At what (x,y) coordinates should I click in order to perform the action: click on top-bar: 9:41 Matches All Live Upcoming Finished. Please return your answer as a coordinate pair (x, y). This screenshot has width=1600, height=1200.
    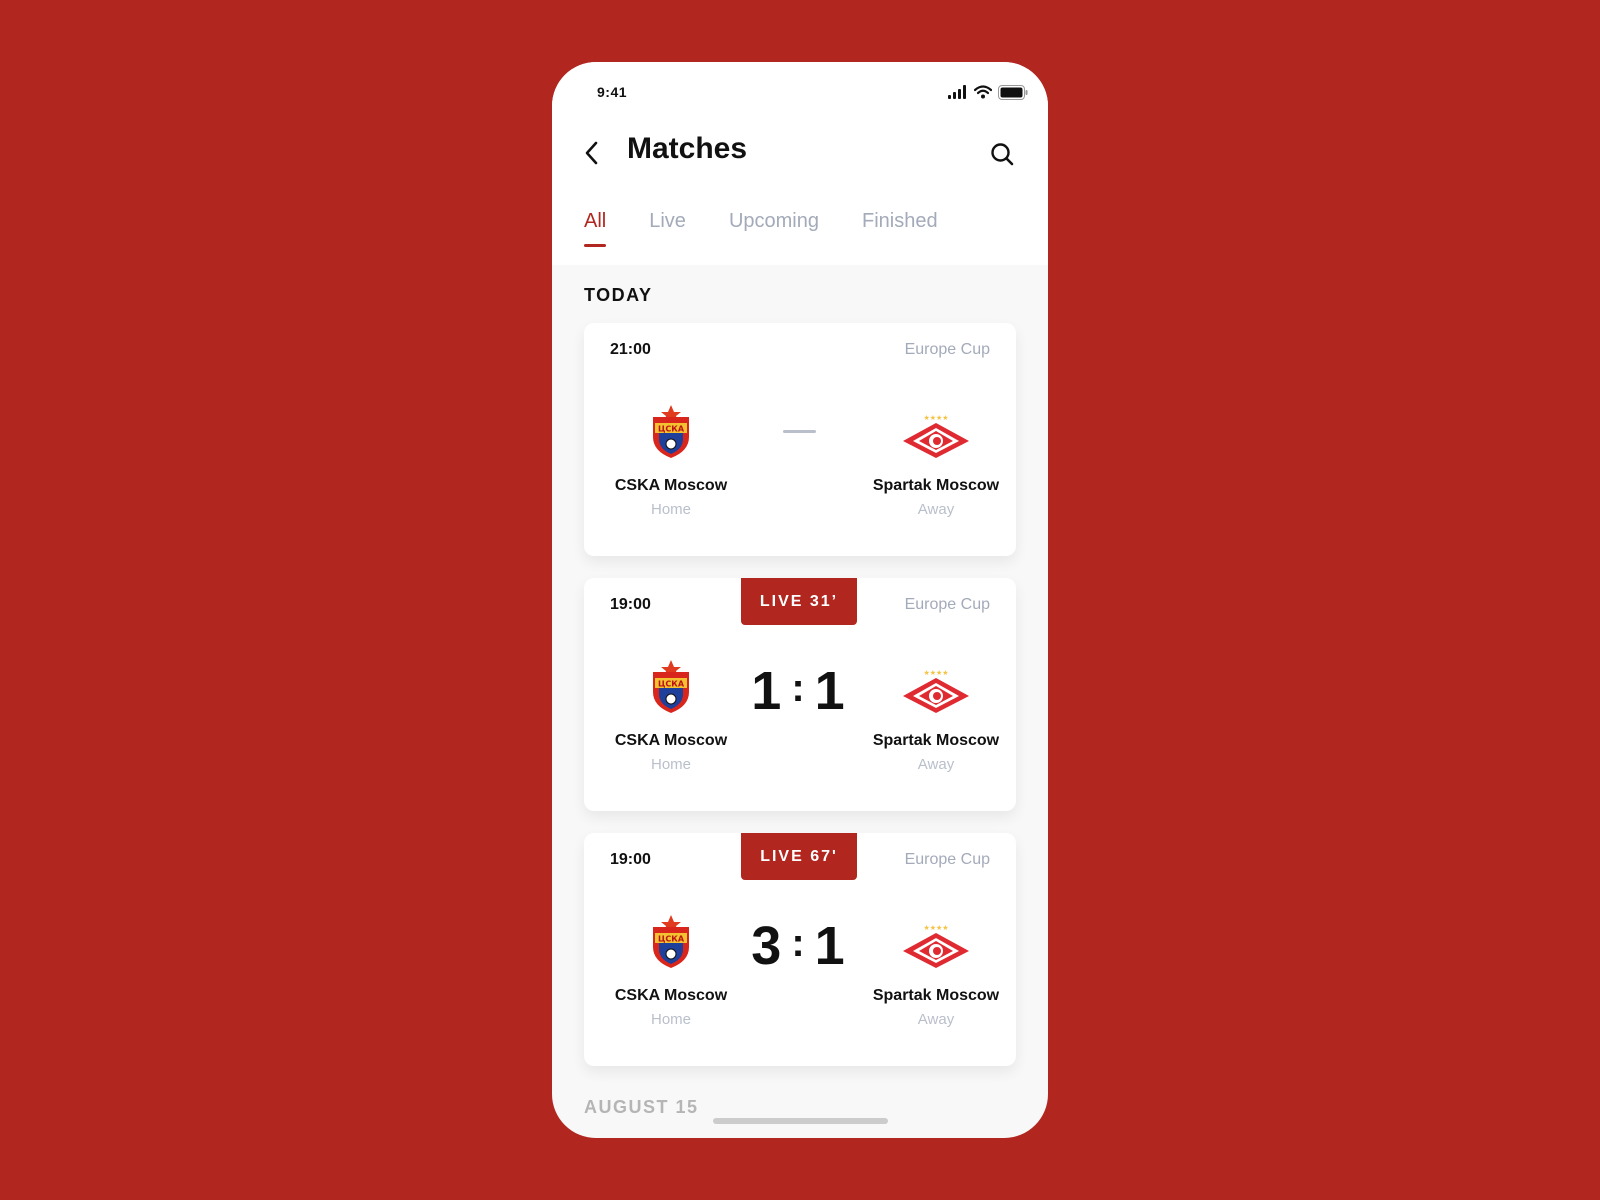
    Looking at the image, I should click on (800, 163).